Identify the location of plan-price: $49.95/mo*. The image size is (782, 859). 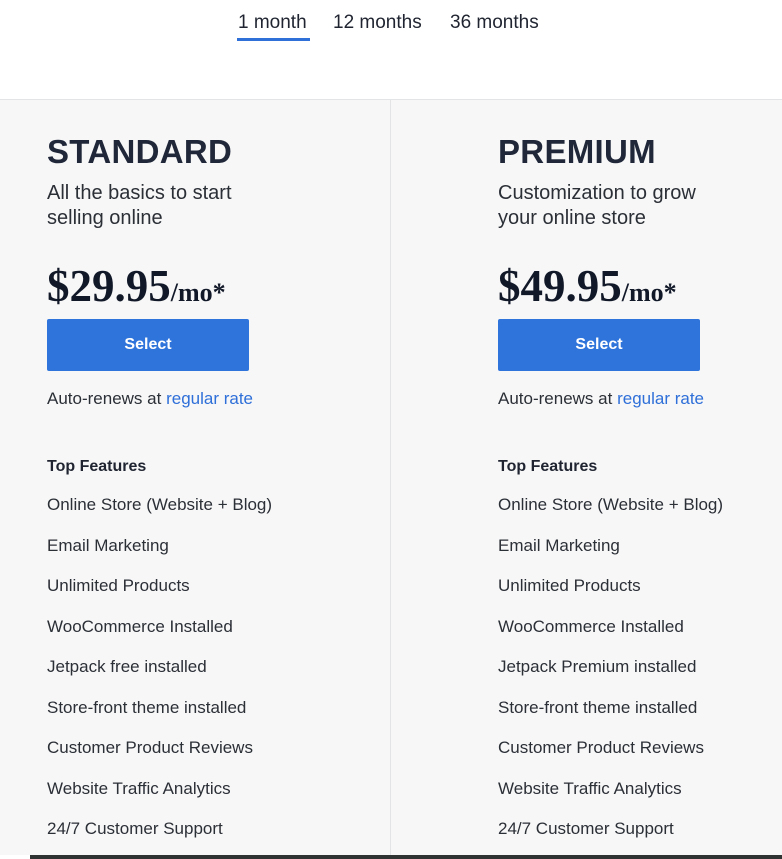
(587, 286).